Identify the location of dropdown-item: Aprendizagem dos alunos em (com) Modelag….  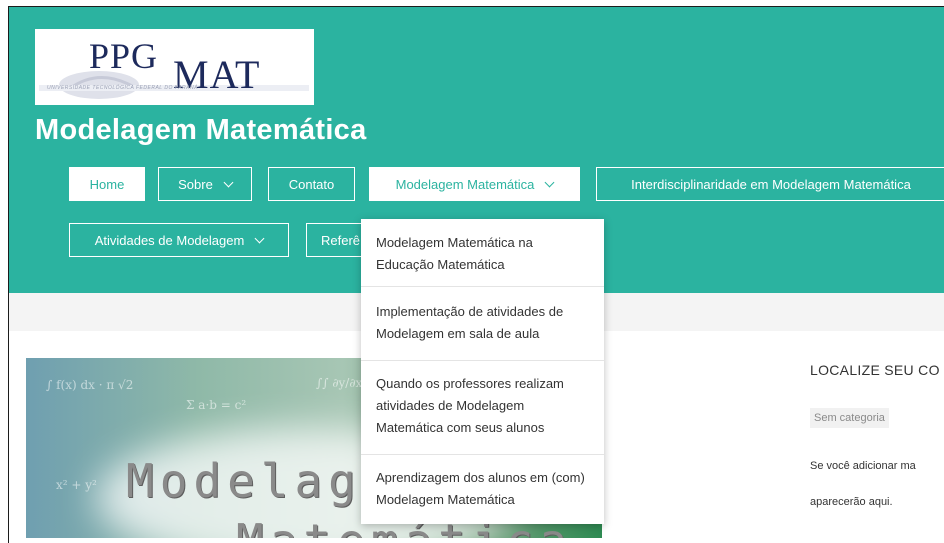
(482, 489).